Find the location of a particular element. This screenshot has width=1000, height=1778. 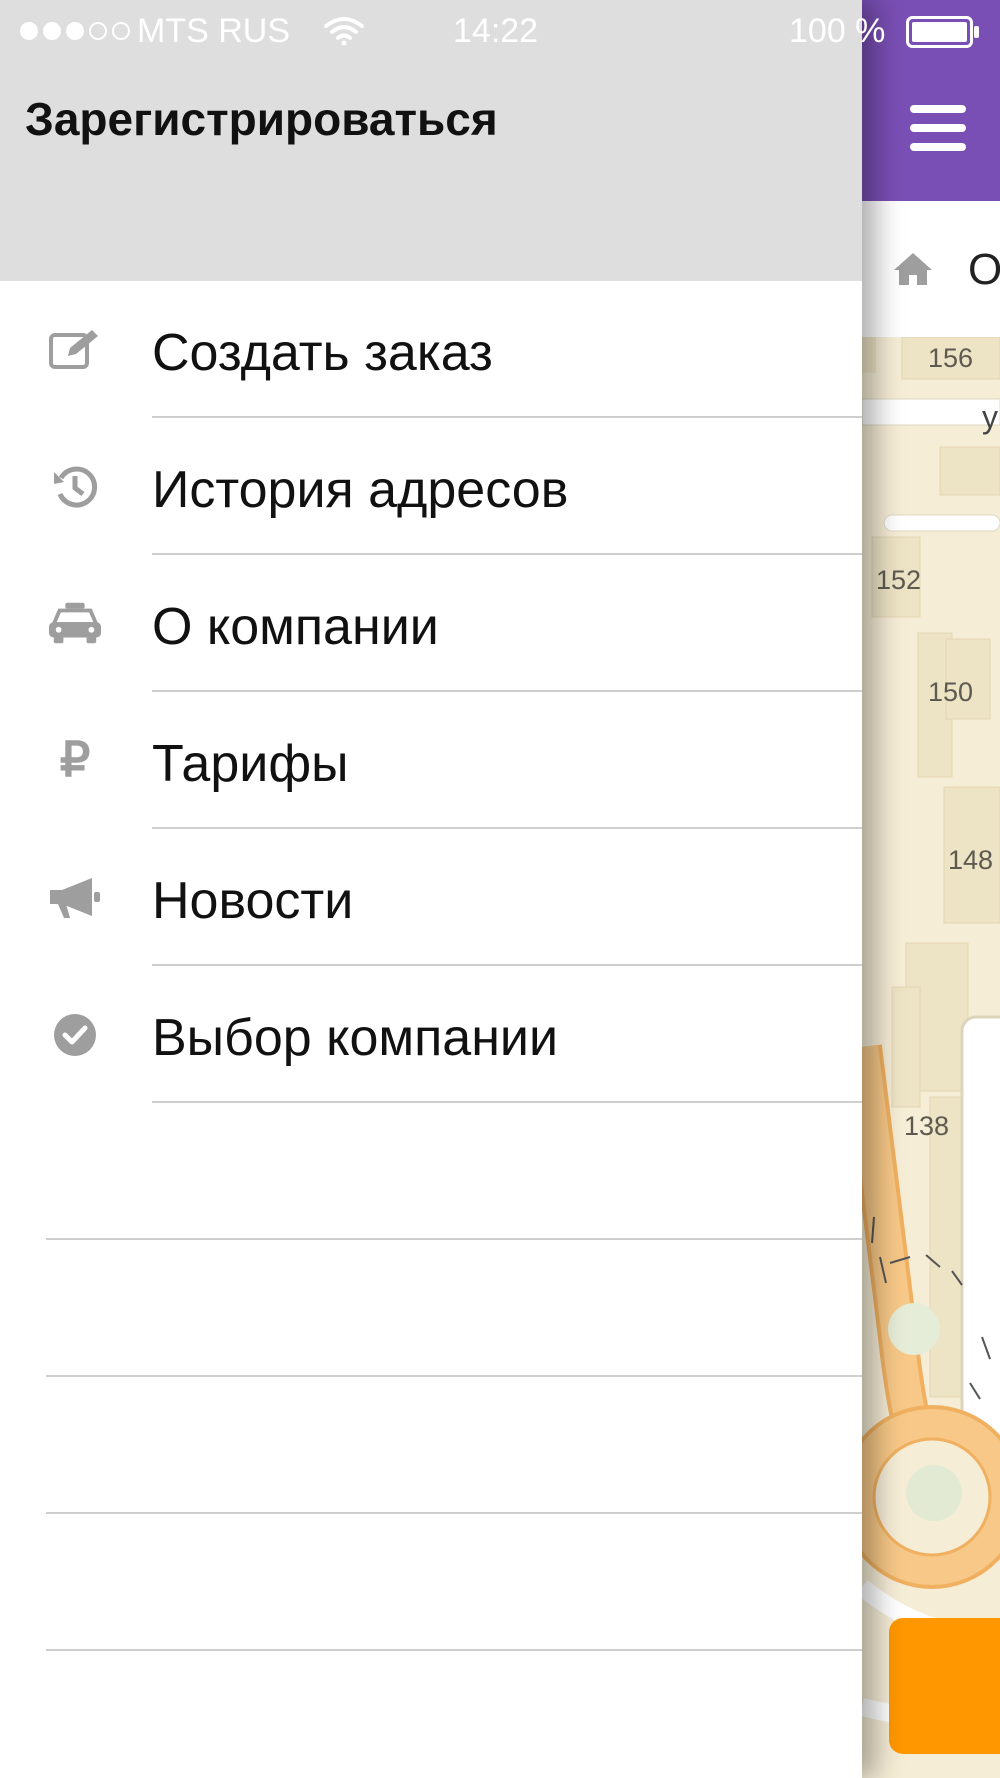

menu-item-create-order: Создать заказ is located at coordinates (431, 349).